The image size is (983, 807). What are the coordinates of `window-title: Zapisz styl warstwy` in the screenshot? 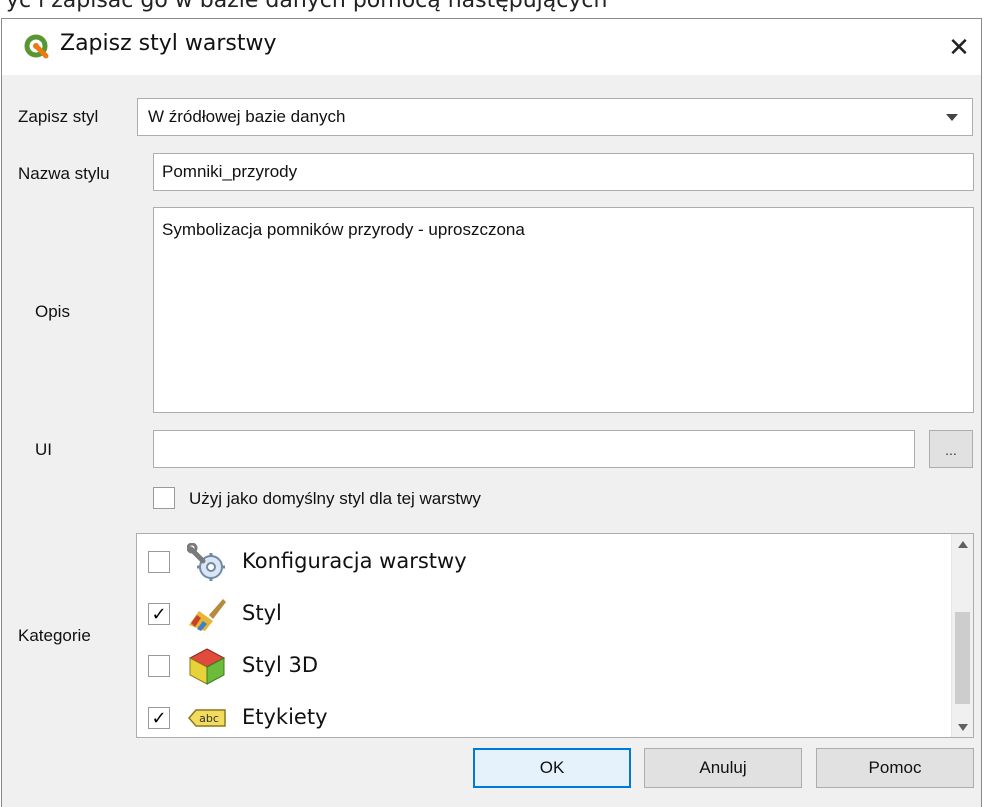 It's located at (168, 43).